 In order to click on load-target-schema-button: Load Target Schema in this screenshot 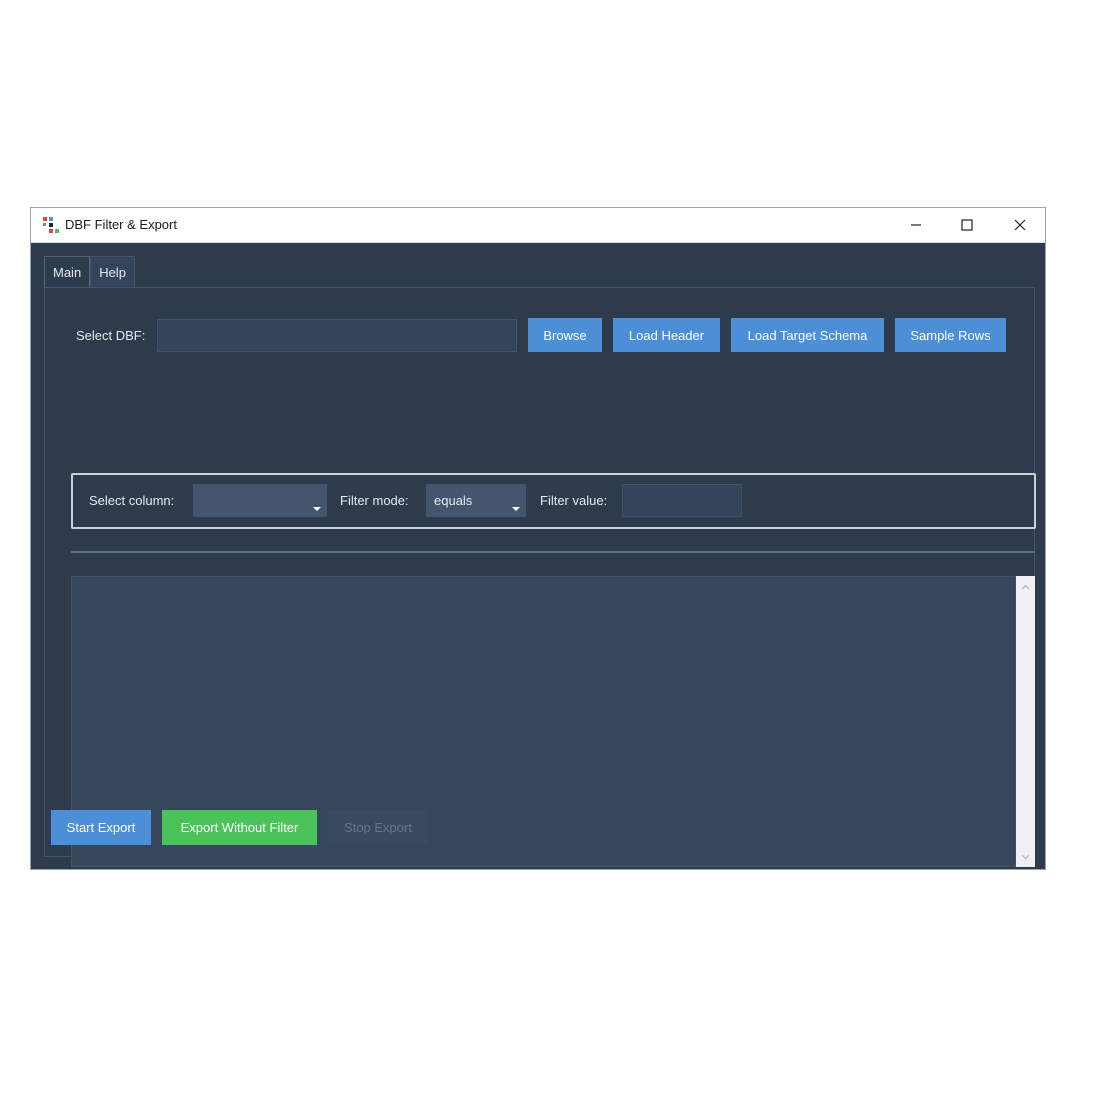, I will do `click(807, 335)`.